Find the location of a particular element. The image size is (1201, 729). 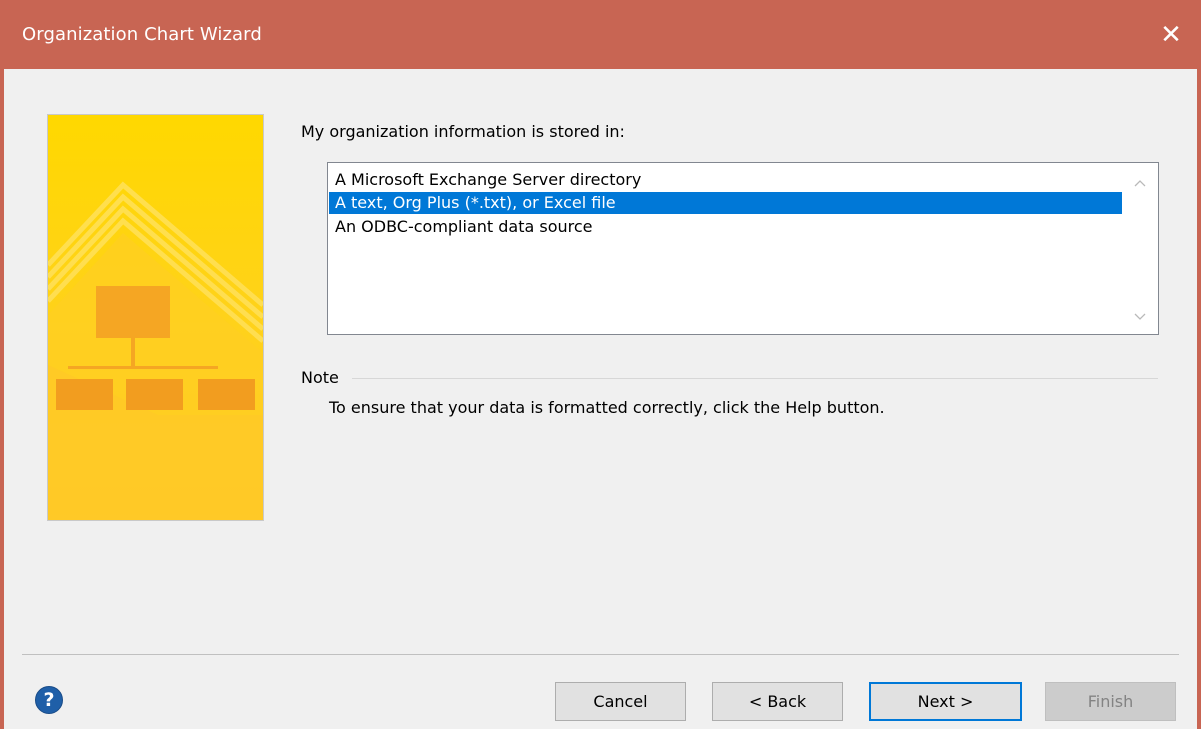

list-item-selected: A text, Org Plus (*.txt), or Excel file is located at coordinates (726, 203).